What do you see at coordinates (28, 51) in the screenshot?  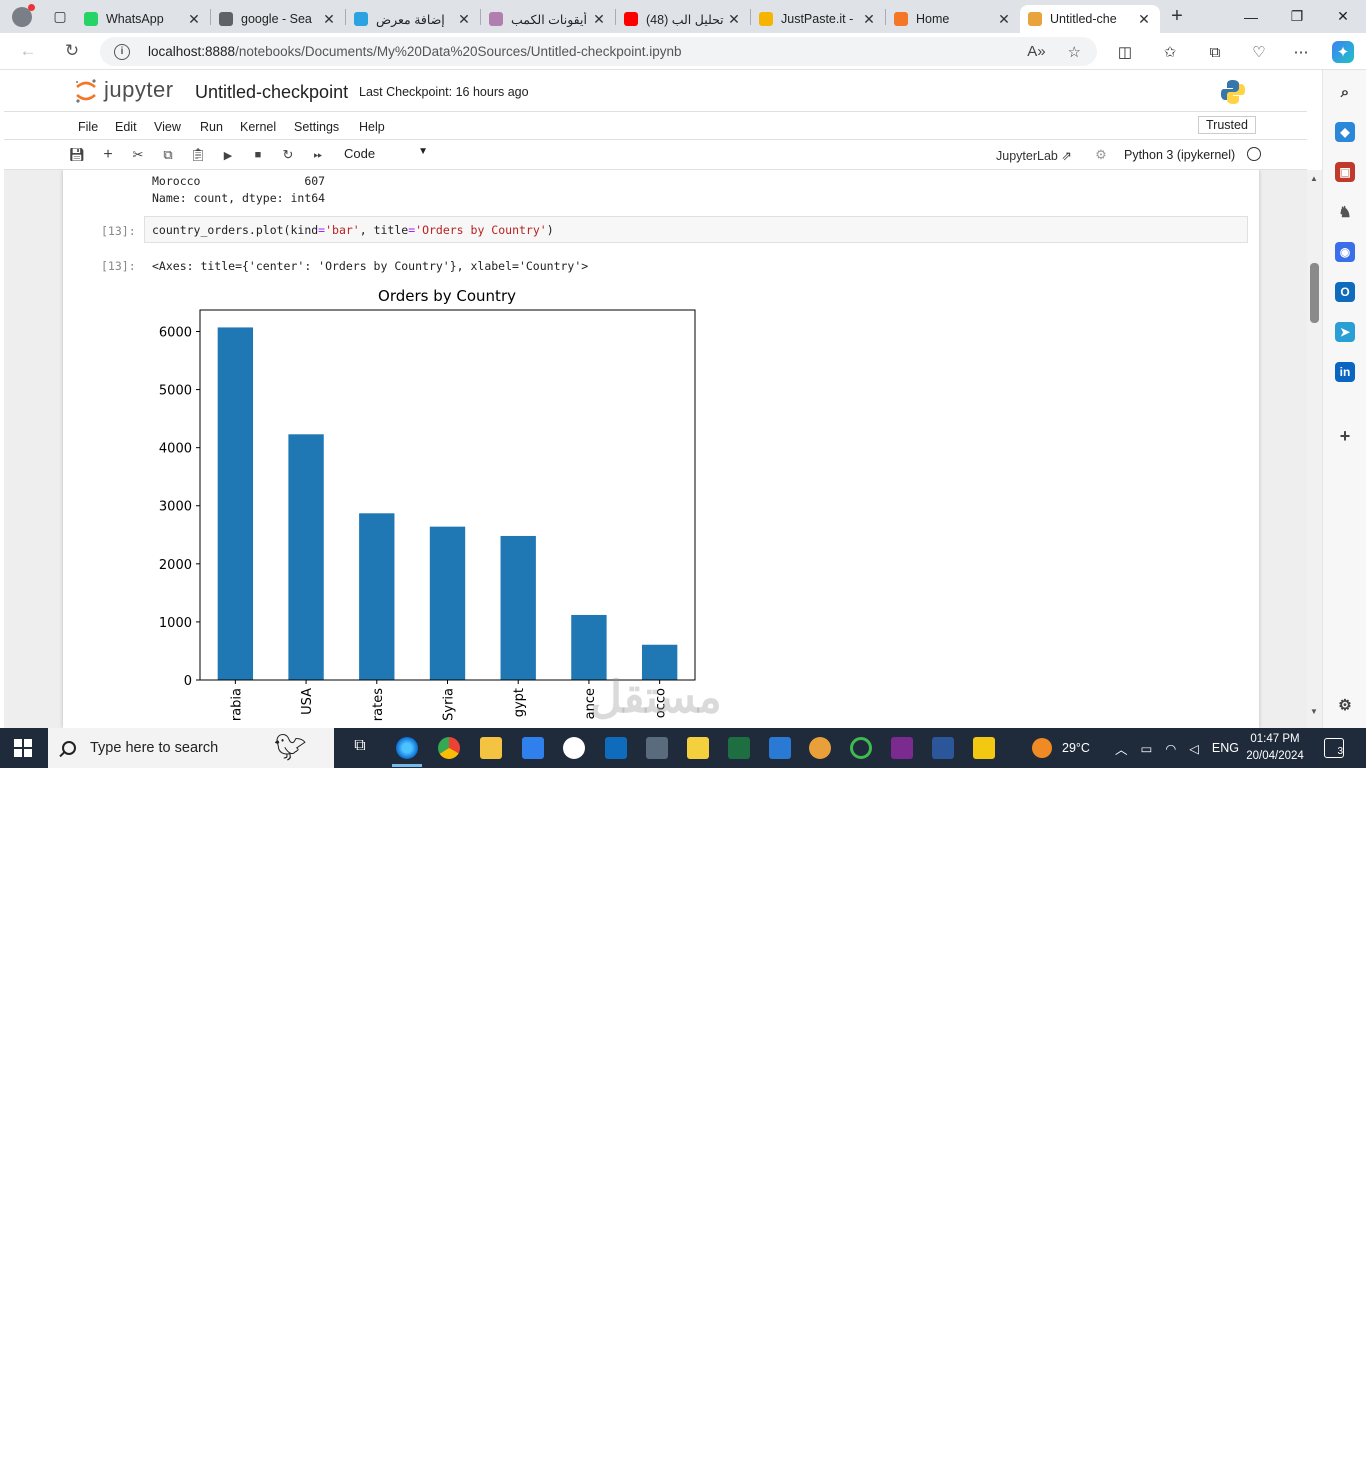 I see `back-button: ←` at bounding box center [28, 51].